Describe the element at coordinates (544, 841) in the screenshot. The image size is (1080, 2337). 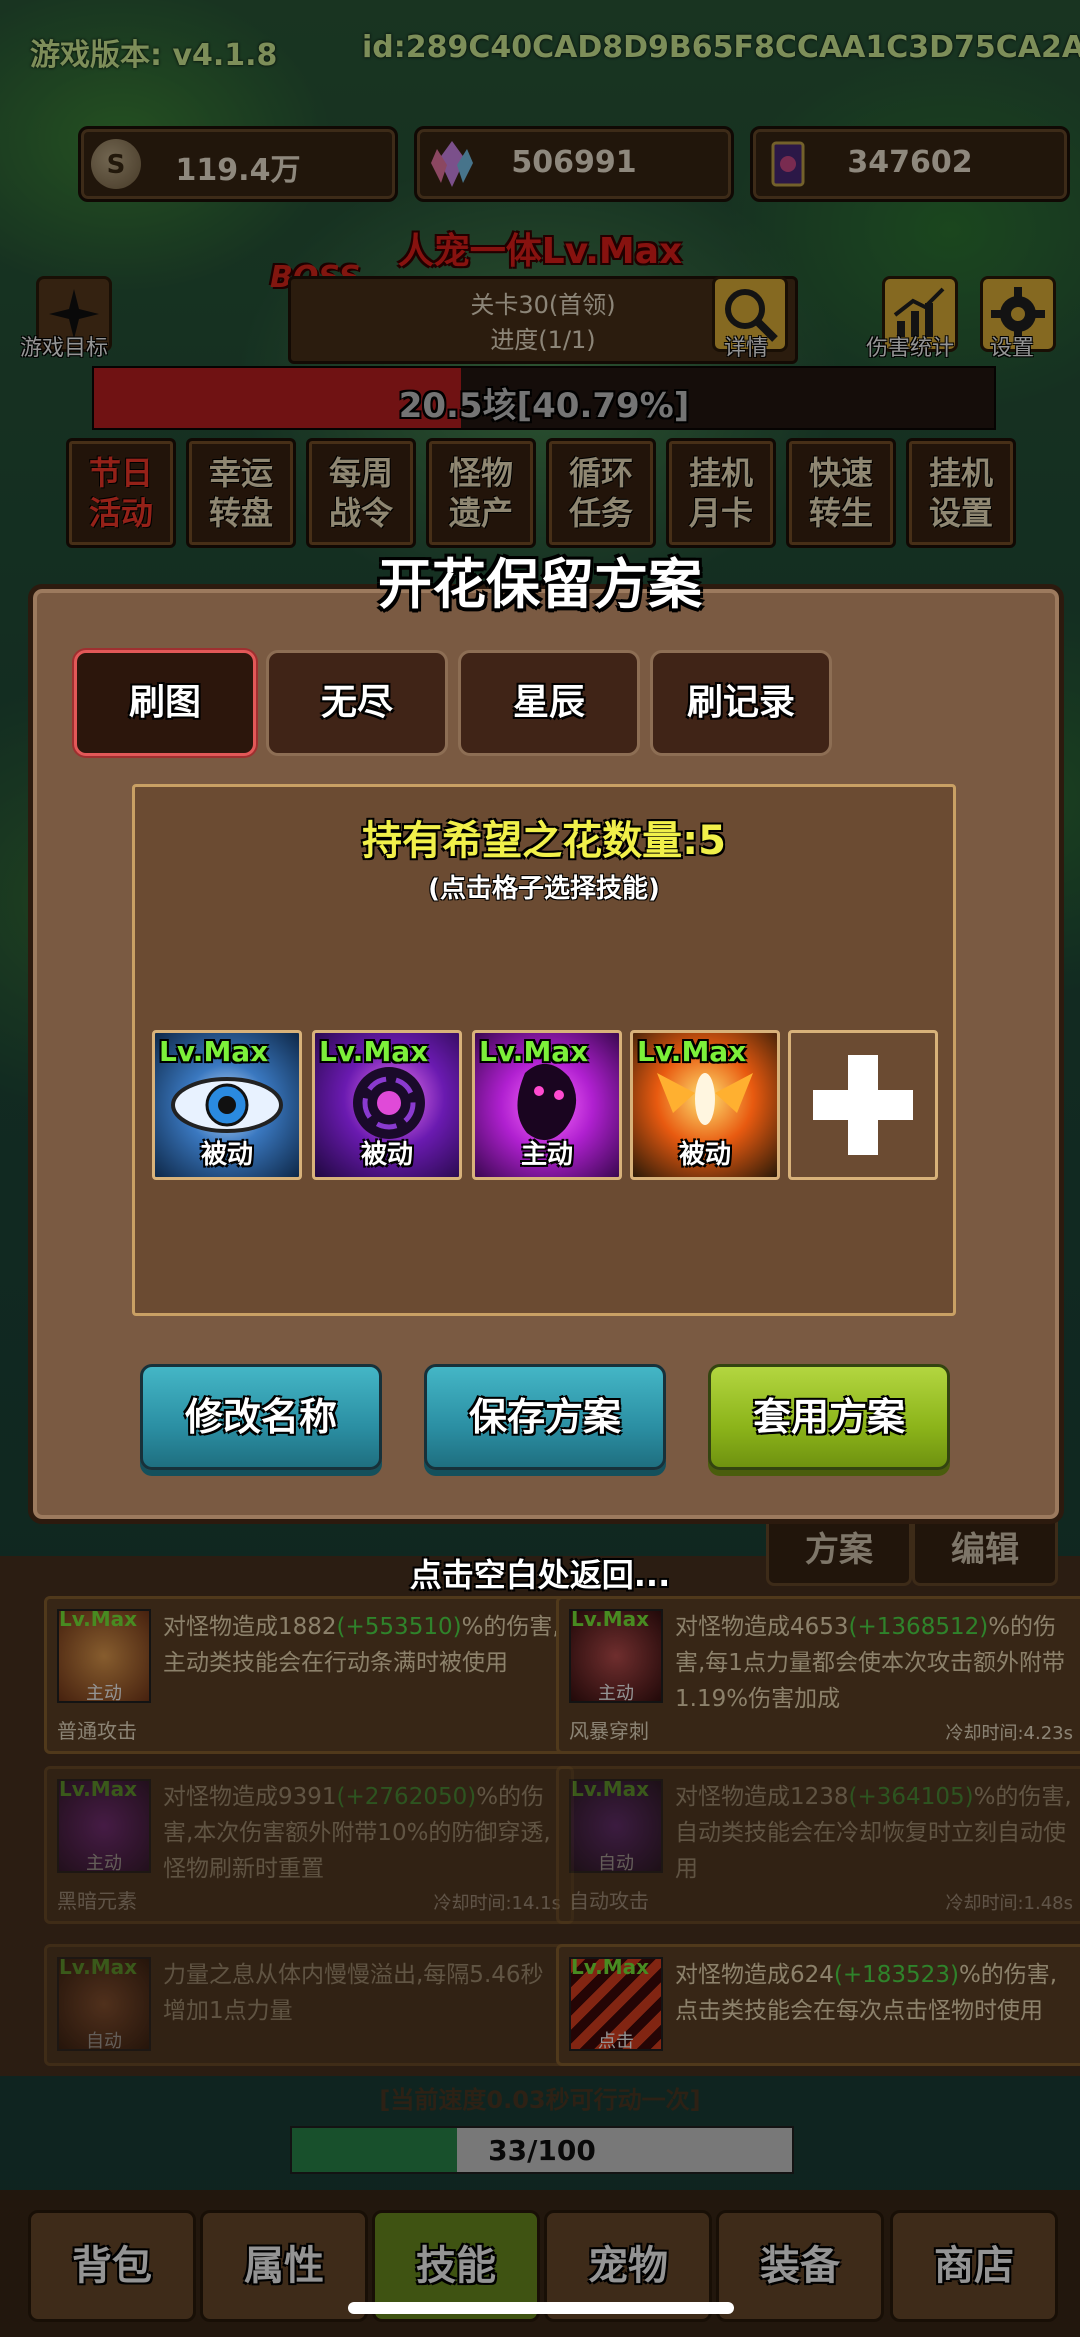
I see `flower-count: 持有希望之花数量:5` at that location.